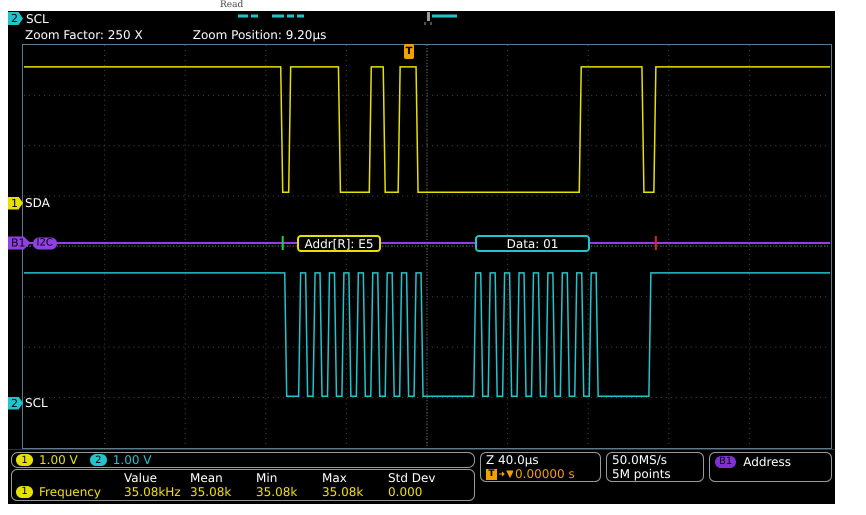 This screenshot has width=866, height=515. I want to click on horizontal-panel: Z 40.0µs T 0.00000 s, so click(540, 467).